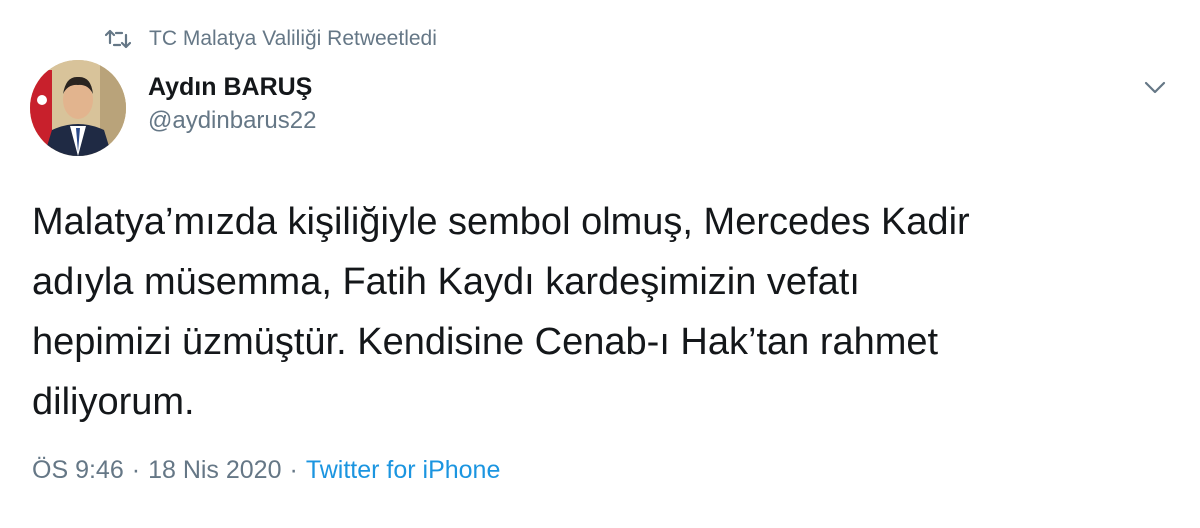  I want to click on author-info: Aydın BARUŞ @aydinbarus22, so click(232, 104).